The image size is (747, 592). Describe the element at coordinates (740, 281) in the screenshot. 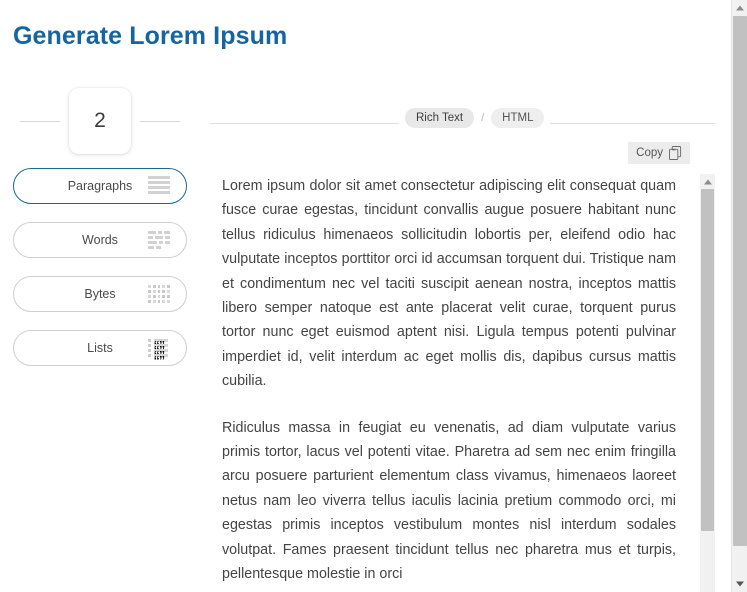

I see `page-scrollbar-thumb` at that location.